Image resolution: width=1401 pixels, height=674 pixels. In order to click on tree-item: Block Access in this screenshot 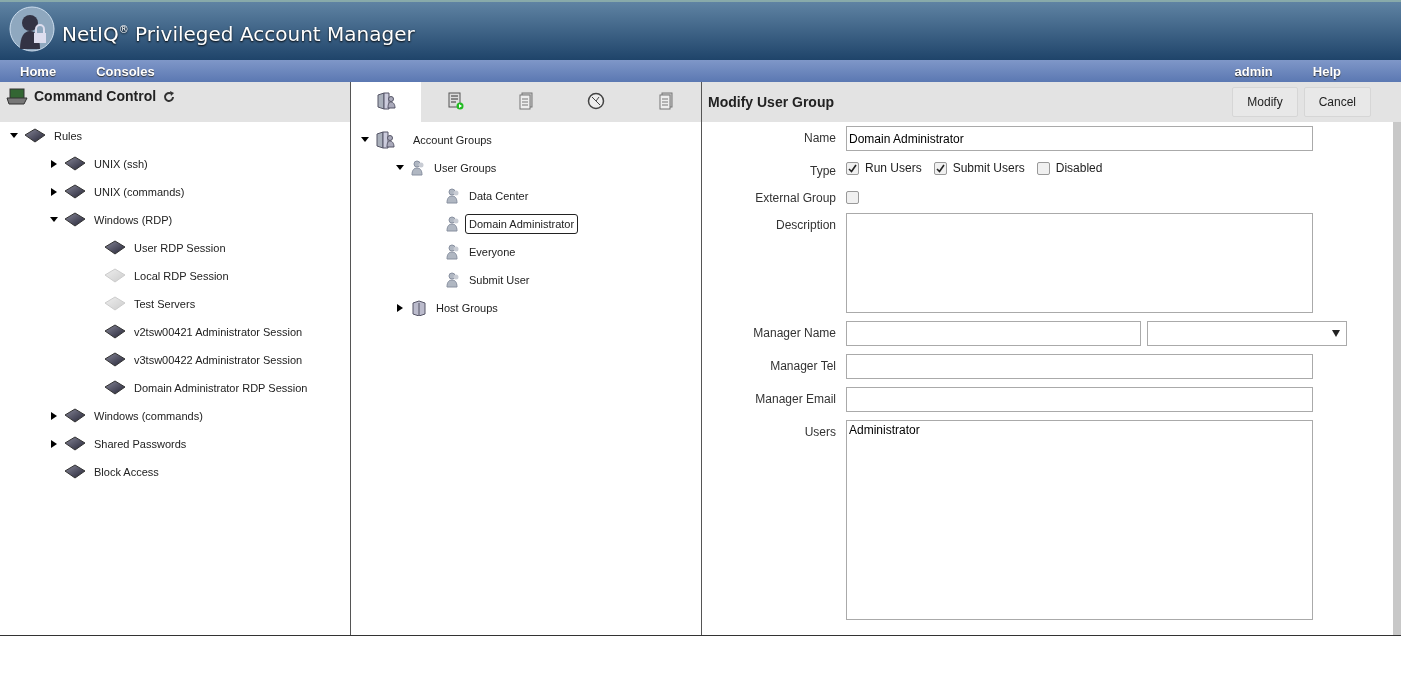, I will do `click(126, 472)`.